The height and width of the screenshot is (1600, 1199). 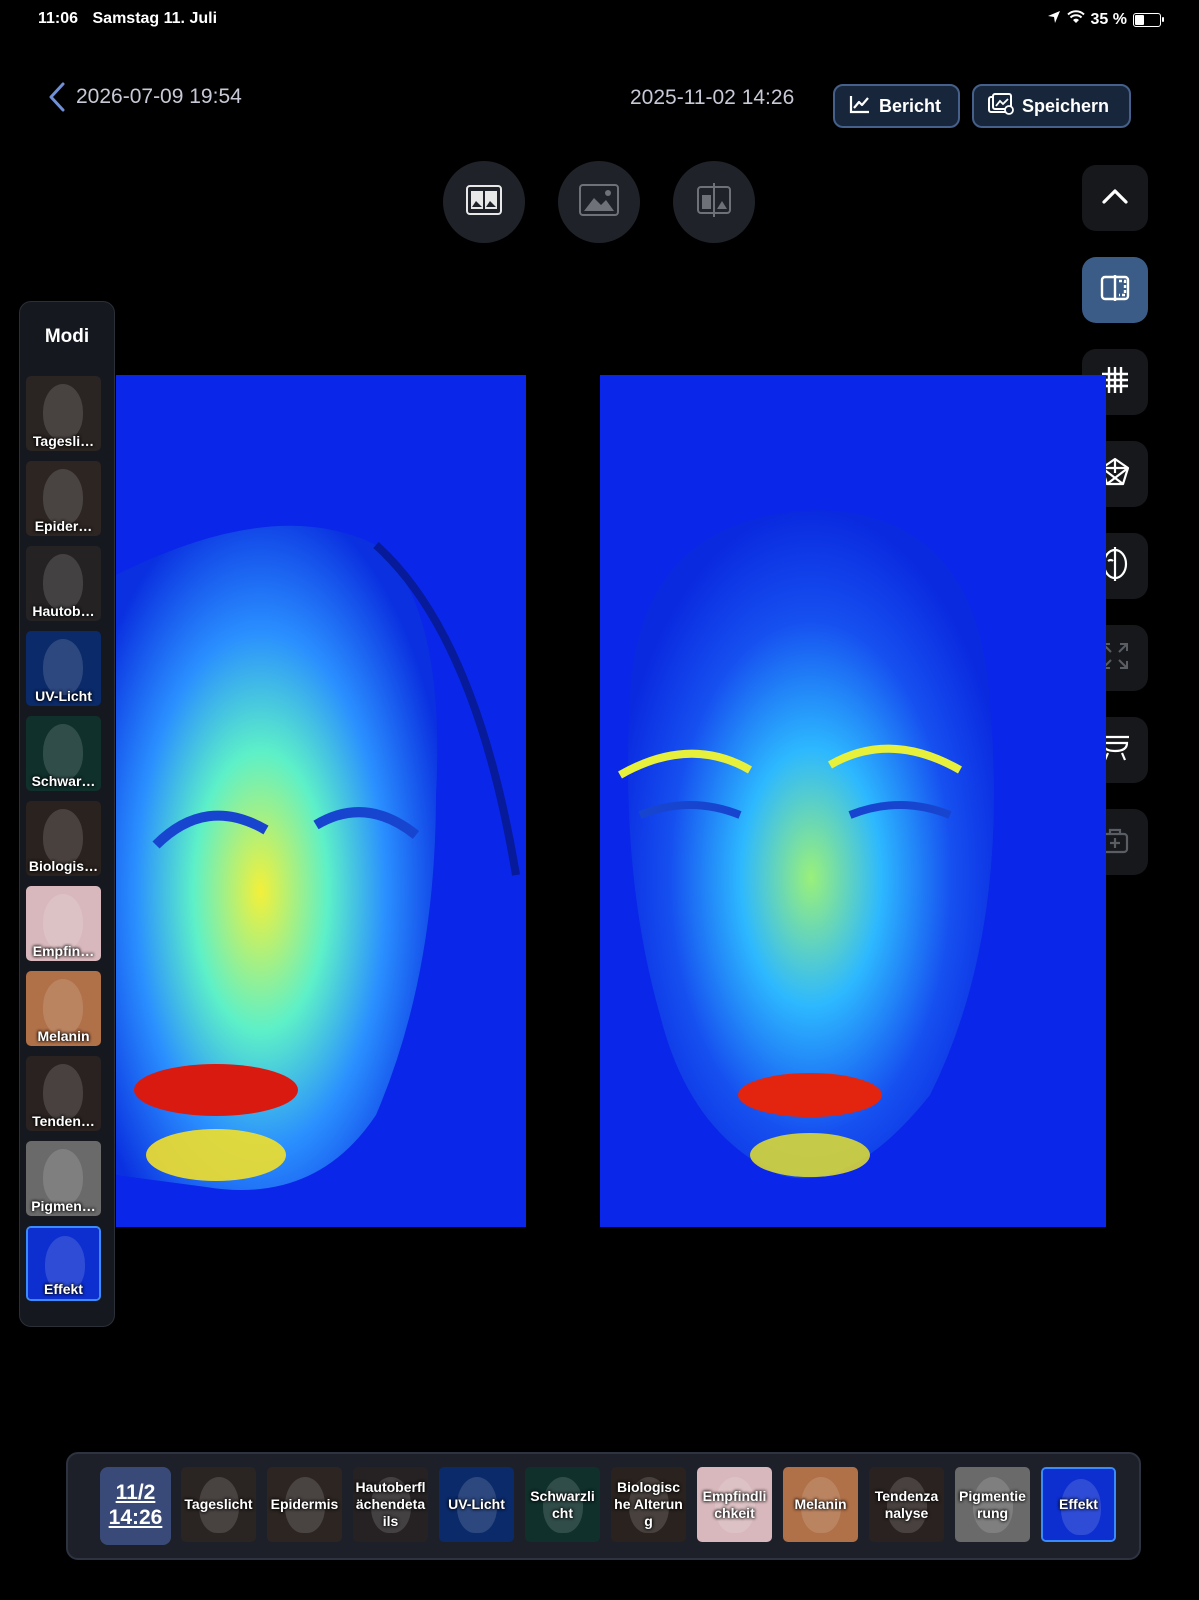 I want to click on bottom-mode-label: UV-Licht, so click(x=476, y=1504).